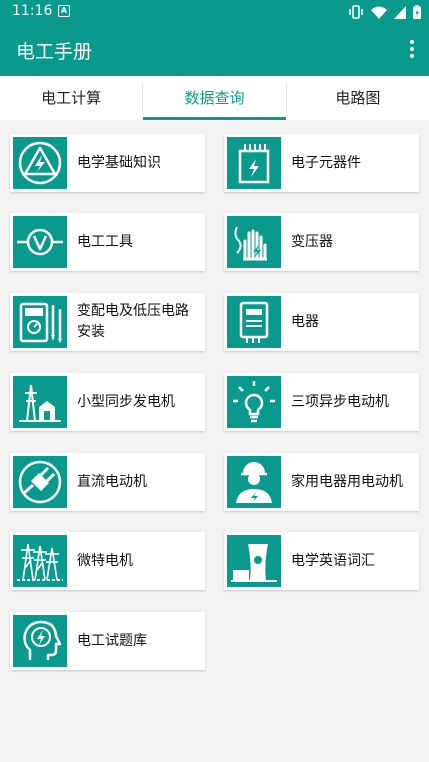 This screenshot has width=429, height=762. What do you see at coordinates (340, 401) in the screenshot?
I see `item-label: 三项异步电动机` at bounding box center [340, 401].